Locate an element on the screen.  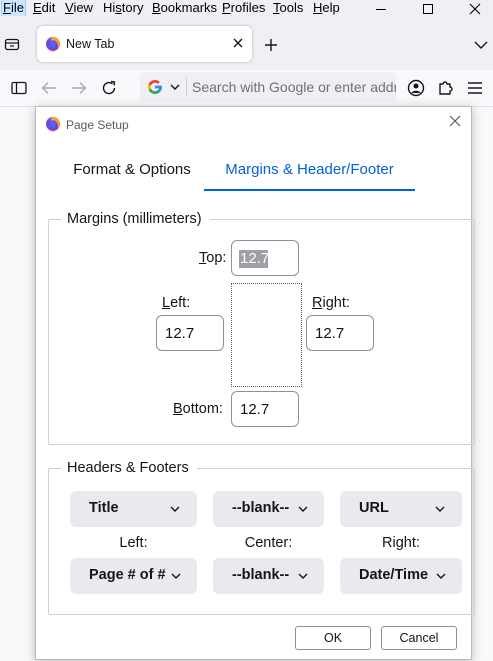
forward-button is located at coordinates (79, 88).